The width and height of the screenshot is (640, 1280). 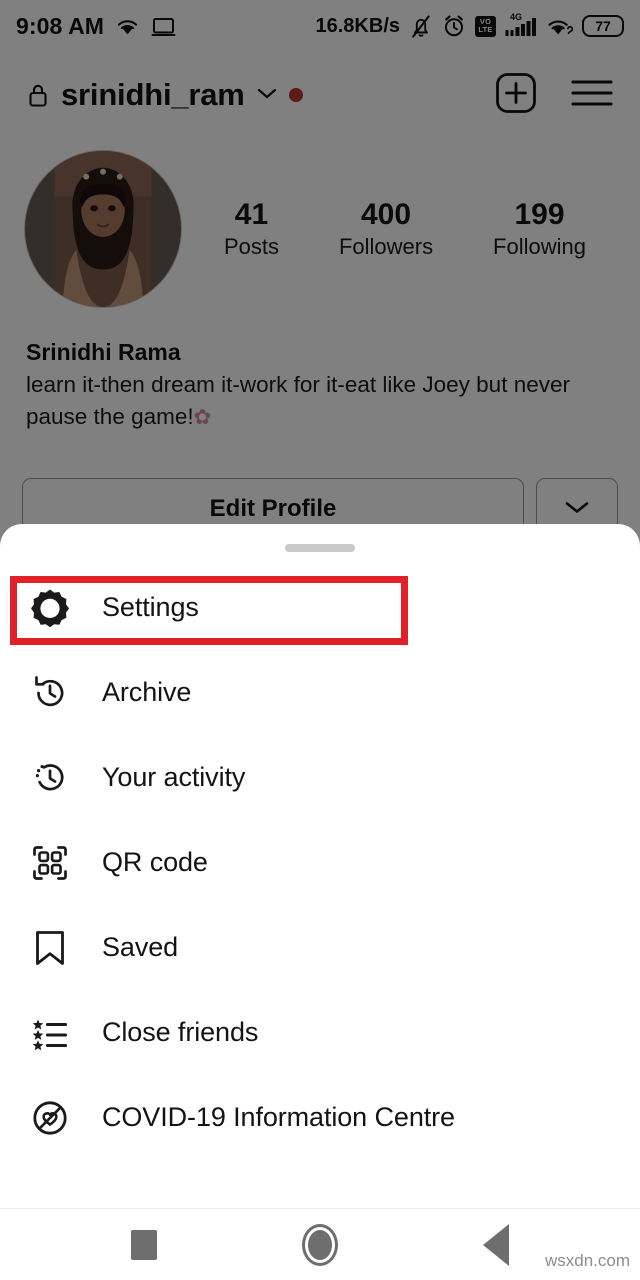 What do you see at coordinates (180, 1032) in the screenshot?
I see `menu-item-label: Close friends` at bounding box center [180, 1032].